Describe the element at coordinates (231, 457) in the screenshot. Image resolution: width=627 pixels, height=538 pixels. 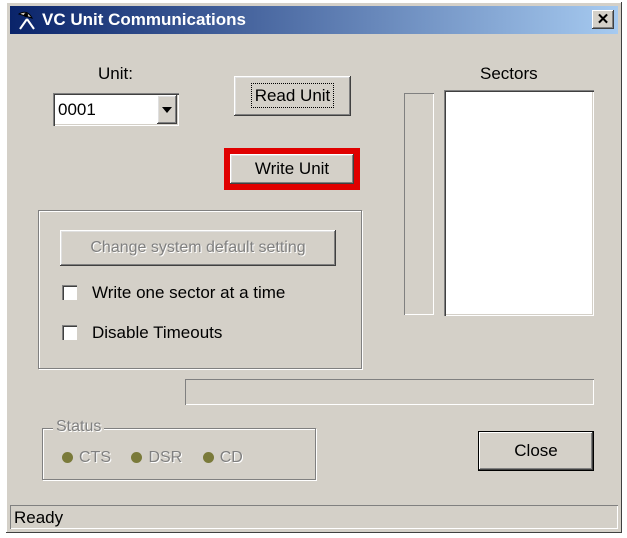
I see `cd-label: CD` at that location.